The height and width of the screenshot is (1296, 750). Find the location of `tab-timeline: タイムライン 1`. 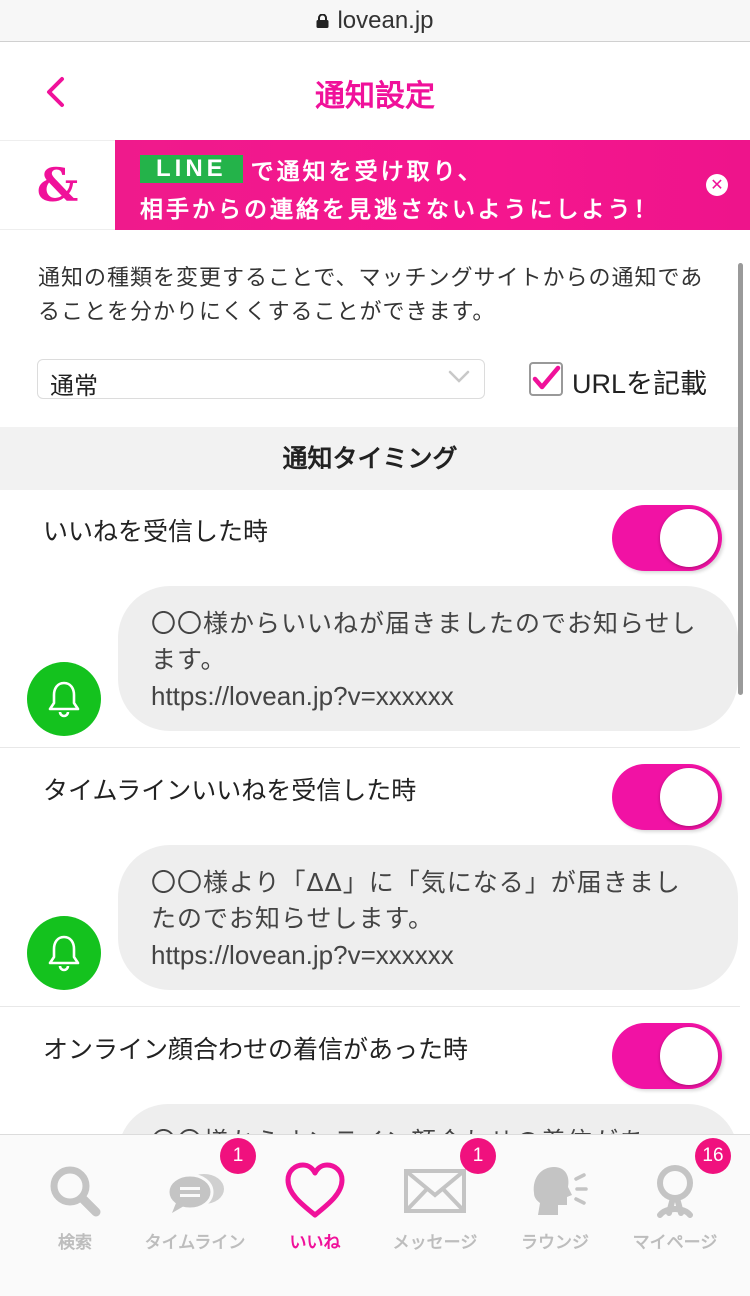

tab-timeline: タイムライン 1 is located at coordinates (195, 1200).